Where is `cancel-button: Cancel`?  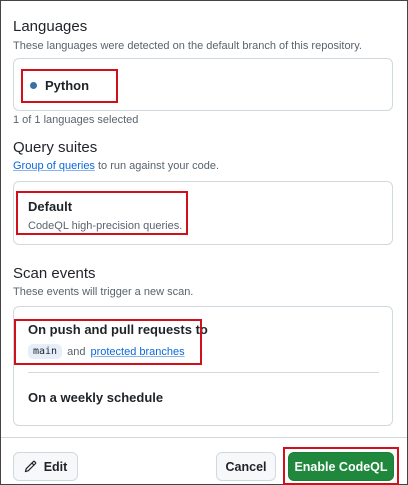 cancel-button: Cancel is located at coordinates (246, 466).